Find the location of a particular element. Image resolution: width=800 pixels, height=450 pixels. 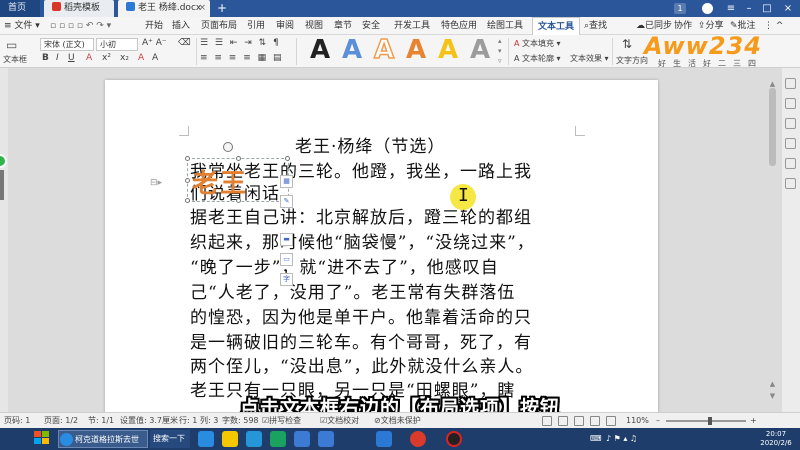

scrollbar-thumb is located at coordinates (772, 127).